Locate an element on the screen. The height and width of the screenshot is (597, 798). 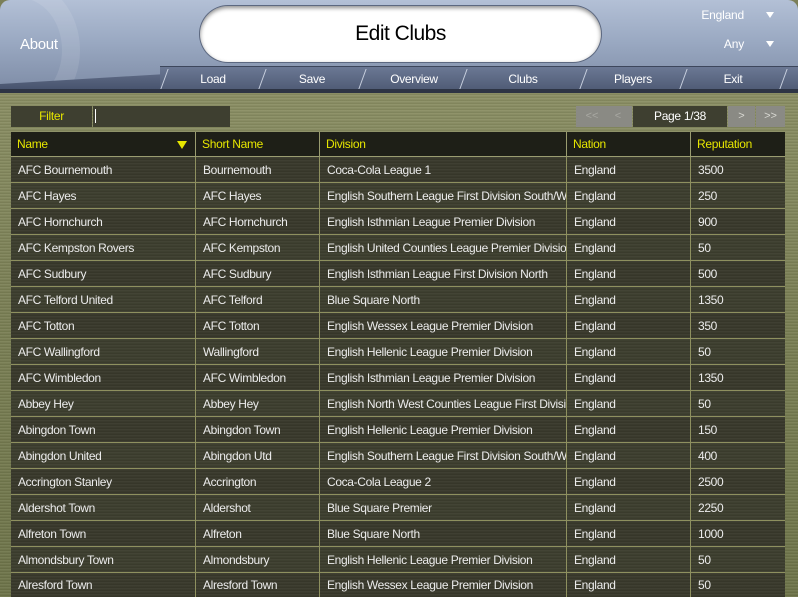
nav-players: Players is located at coordinates (633, 79).